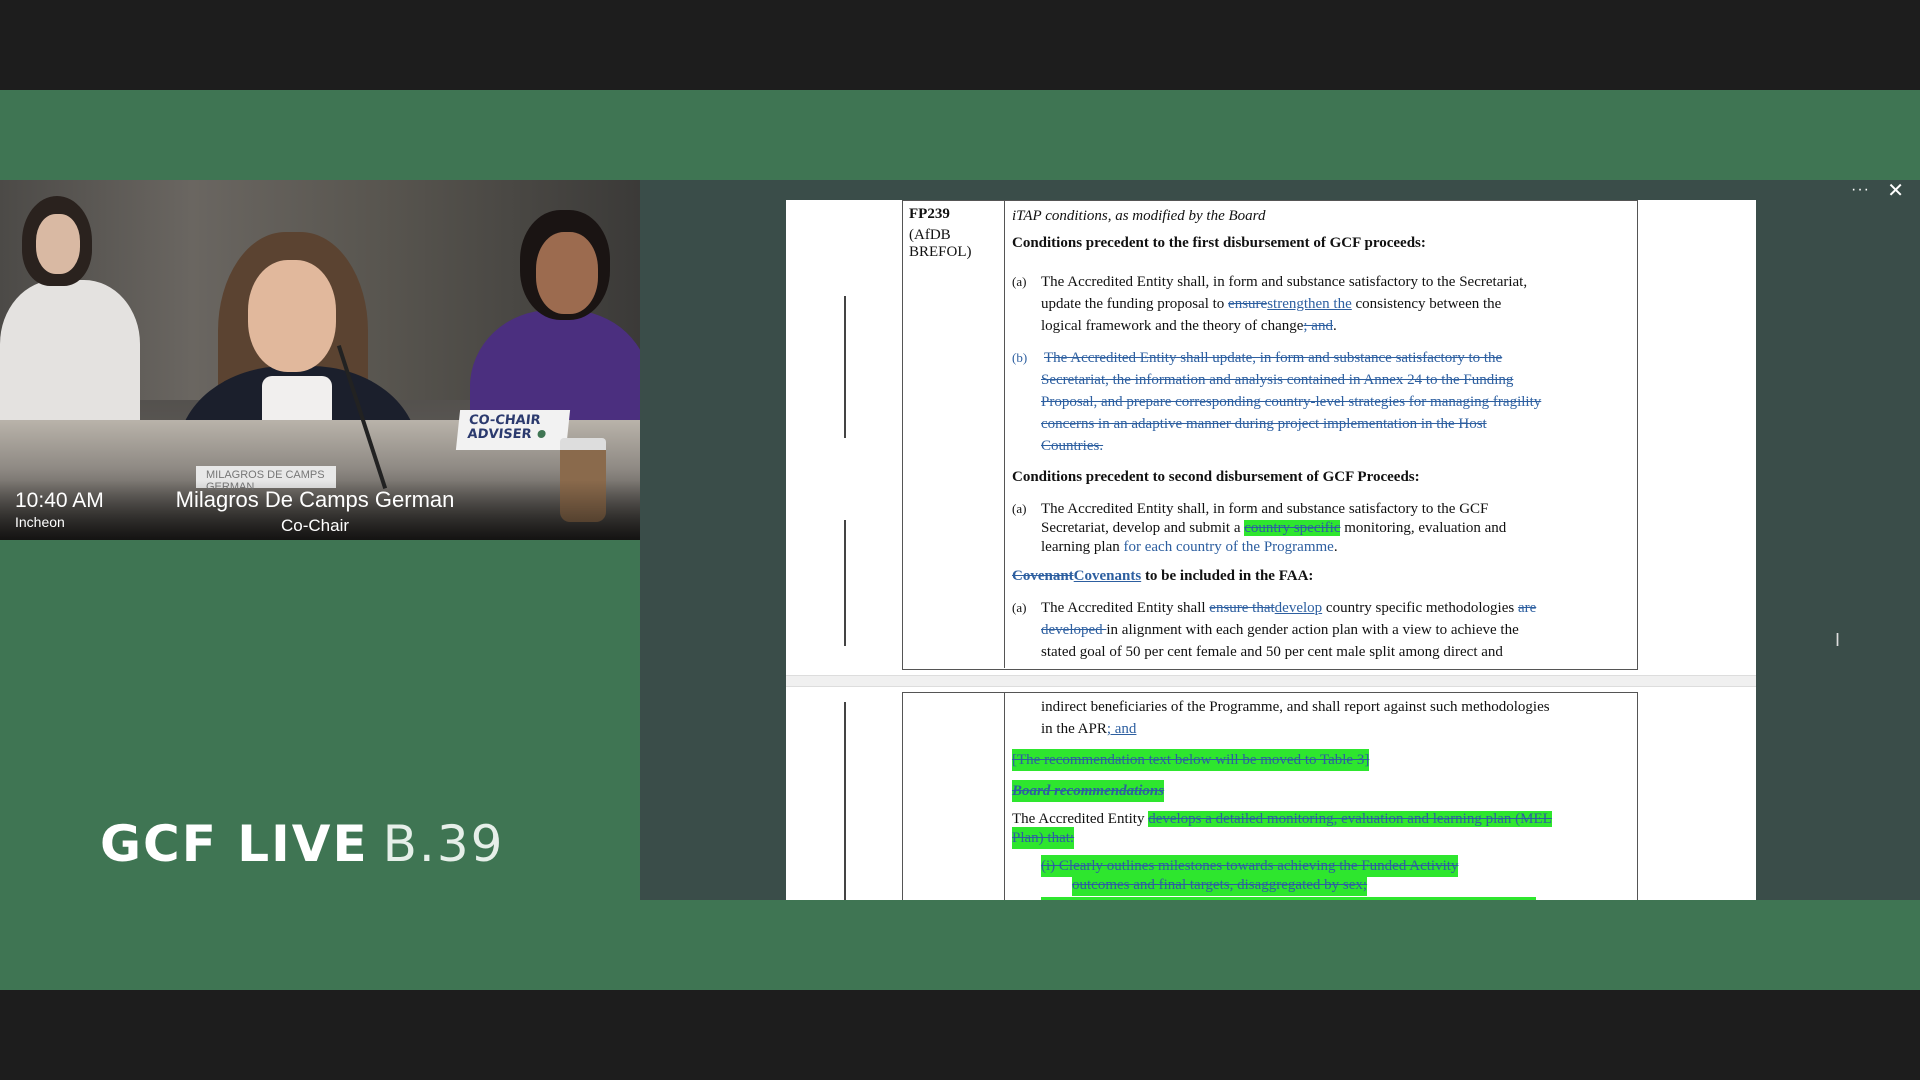 The image size is (1920, 1080). Describe the element at coordinates (1121, 729) in the screenshot. I see `tracked-insertion: ; and` at that location.